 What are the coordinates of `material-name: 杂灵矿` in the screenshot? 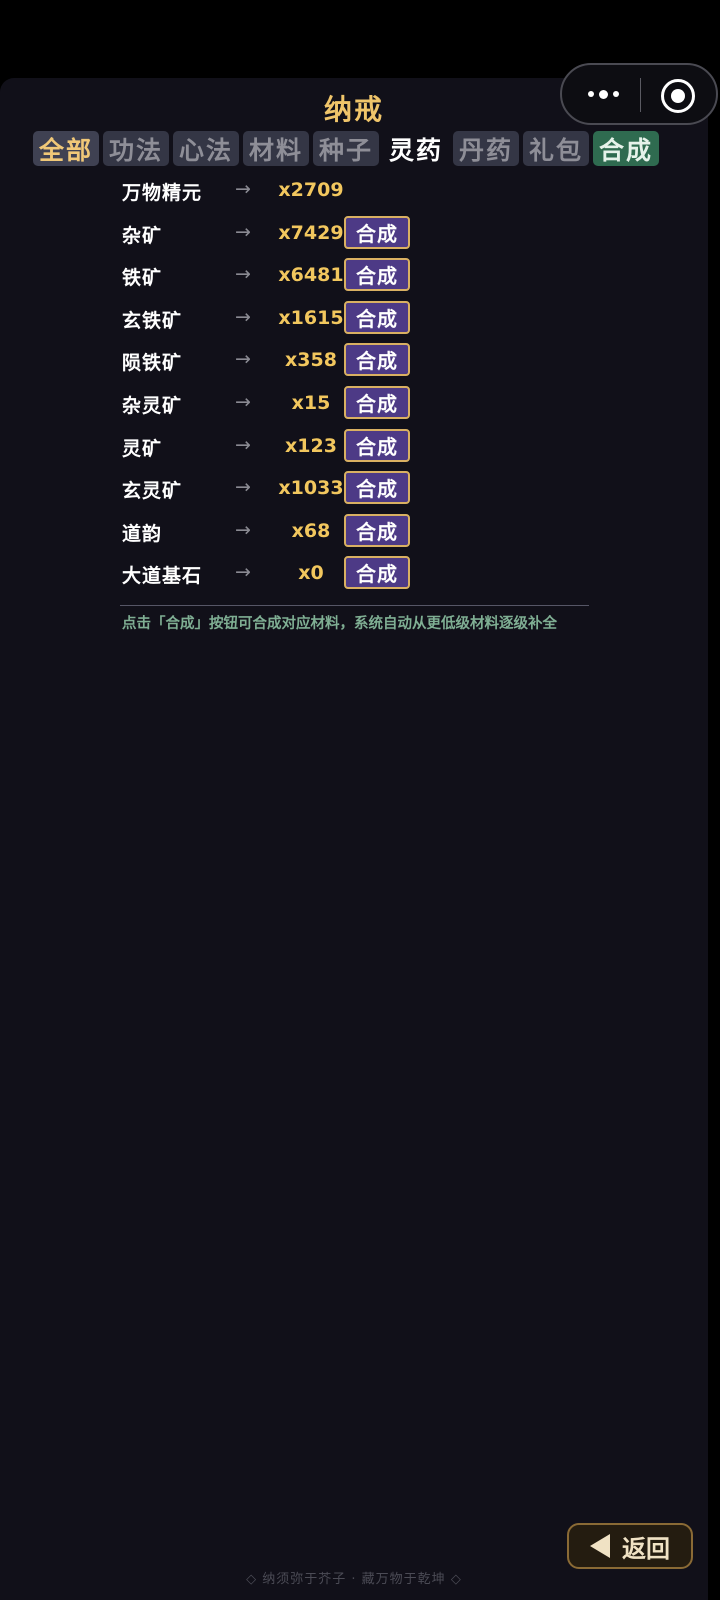 It's located at (152, 405).